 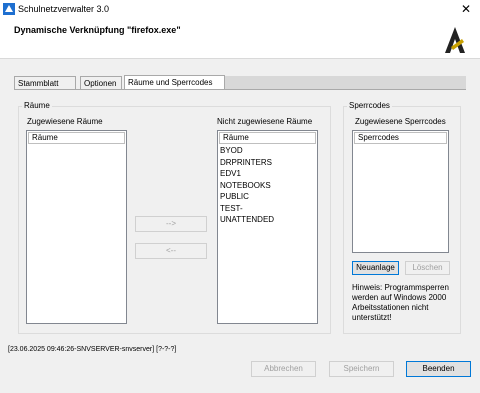 What do you see at coordinates (267, 186) in the screenshot?
I see `list-item: NOTEBOOKS` at bounding box center [267, 186].